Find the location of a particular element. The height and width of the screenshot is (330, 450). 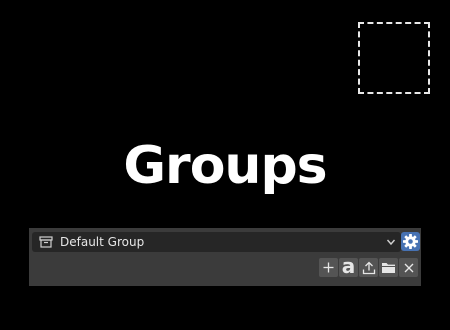

page-title: Groups is located at coordinates (225, 166).